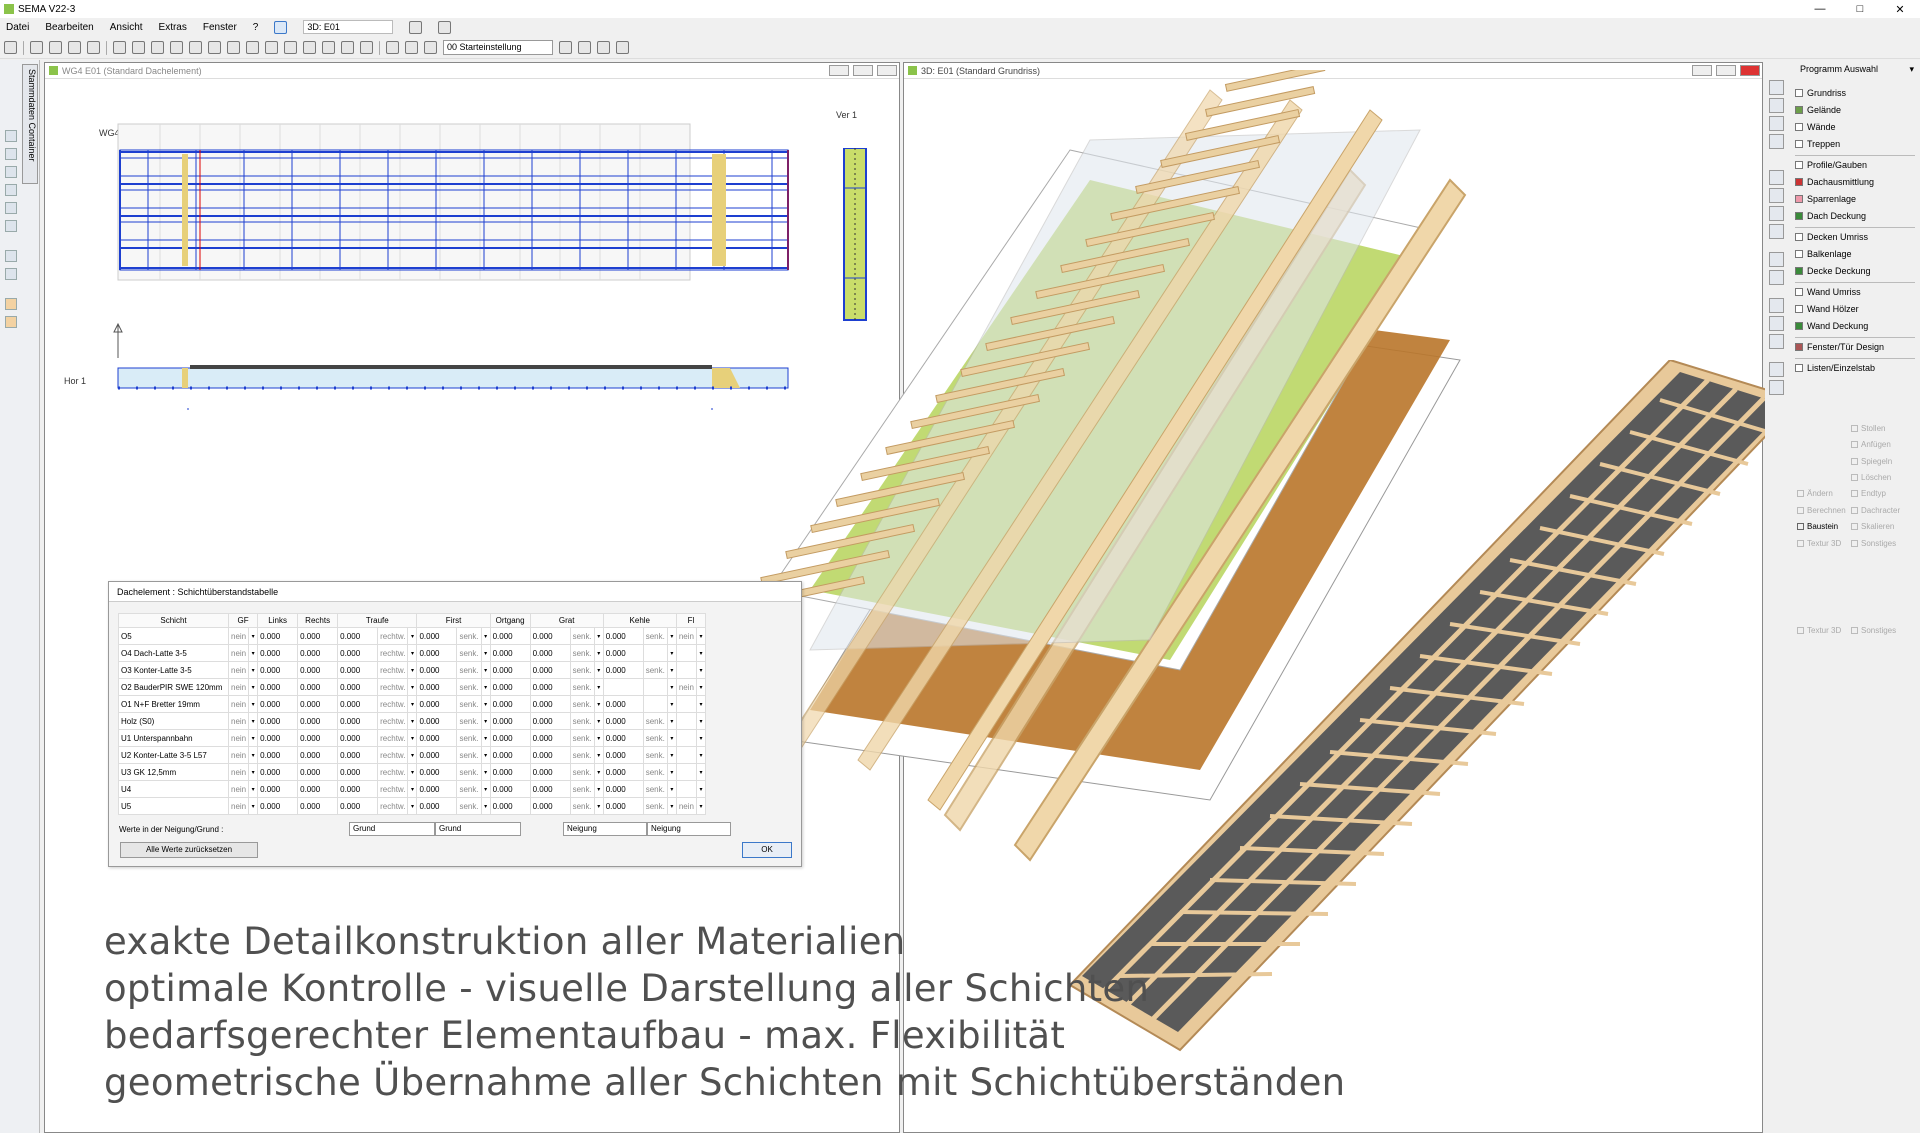 The image size is (1920, 1133). Describe the element at coordinates (252, 47) in the screenshot. I see `measure-icon` at that location.